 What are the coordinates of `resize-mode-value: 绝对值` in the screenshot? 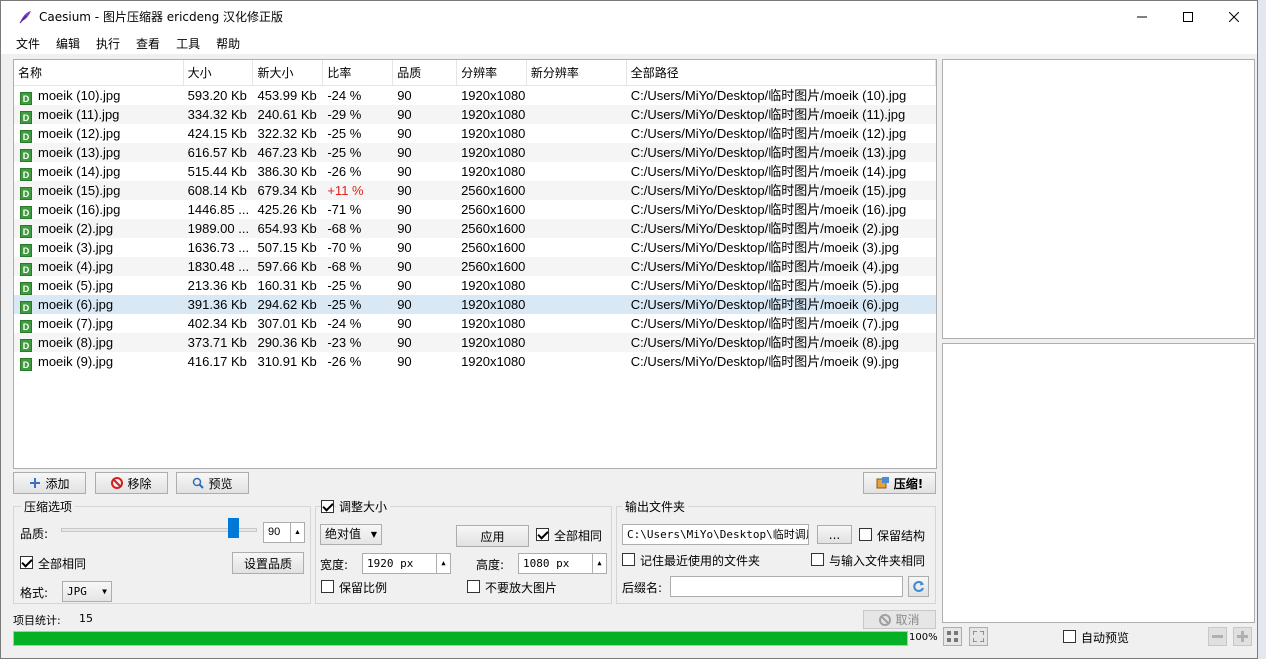 It's located at (343, 534).